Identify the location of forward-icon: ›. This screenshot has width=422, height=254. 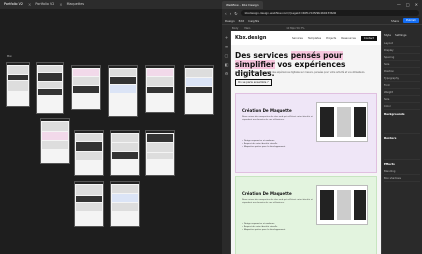
(231, 13).